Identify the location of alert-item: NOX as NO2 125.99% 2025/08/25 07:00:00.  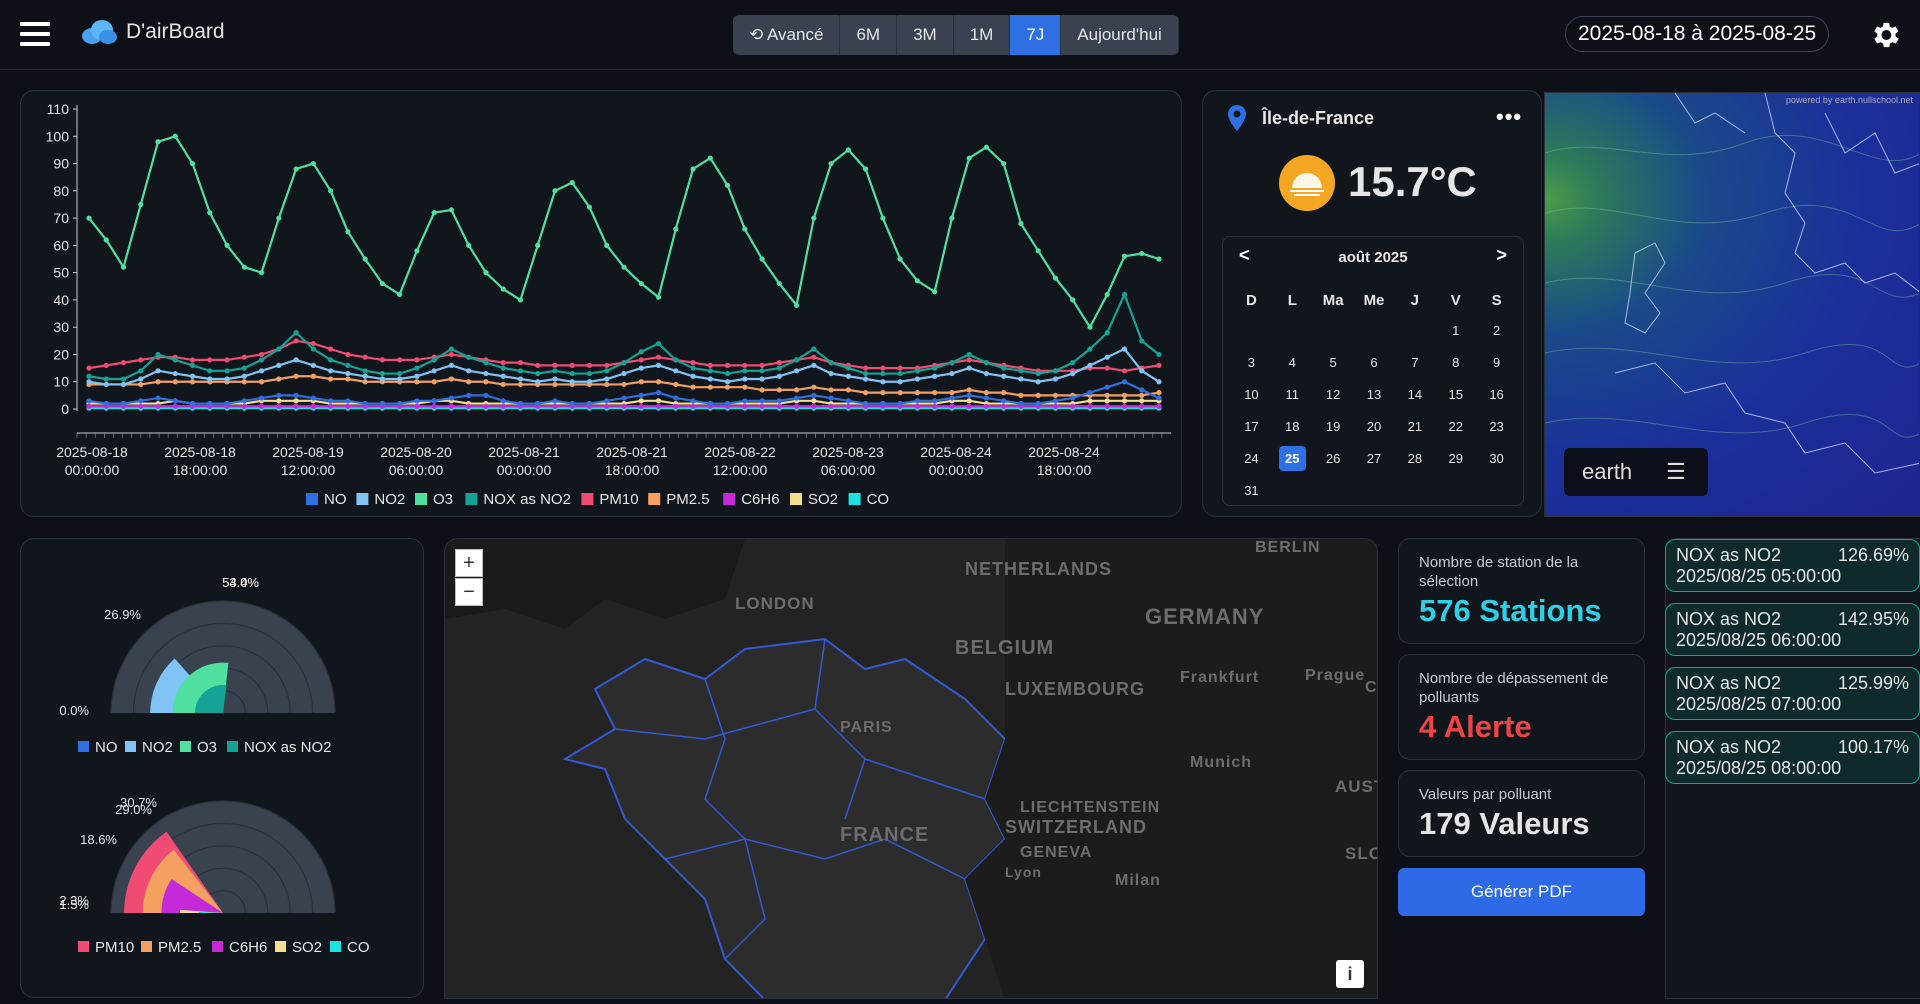
(1792, 693).